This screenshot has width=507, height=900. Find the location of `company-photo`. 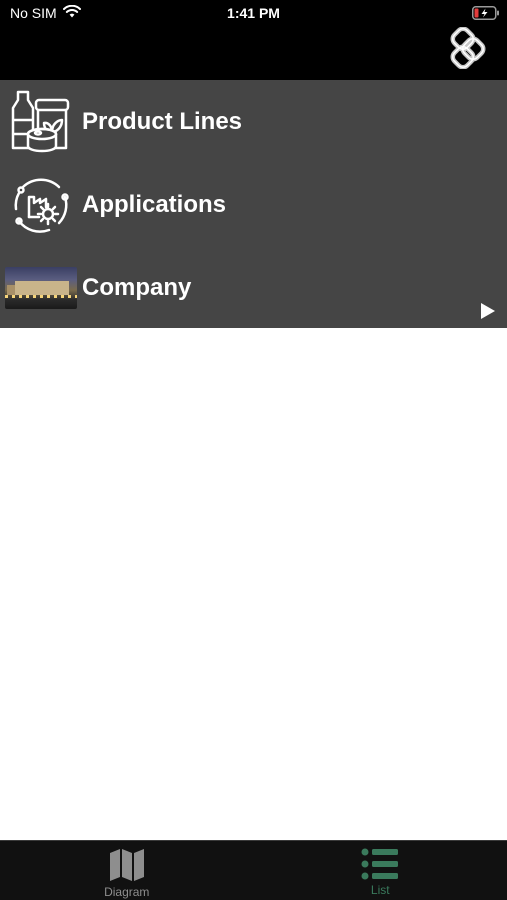

company-photo is located at coordinates (41, 287).